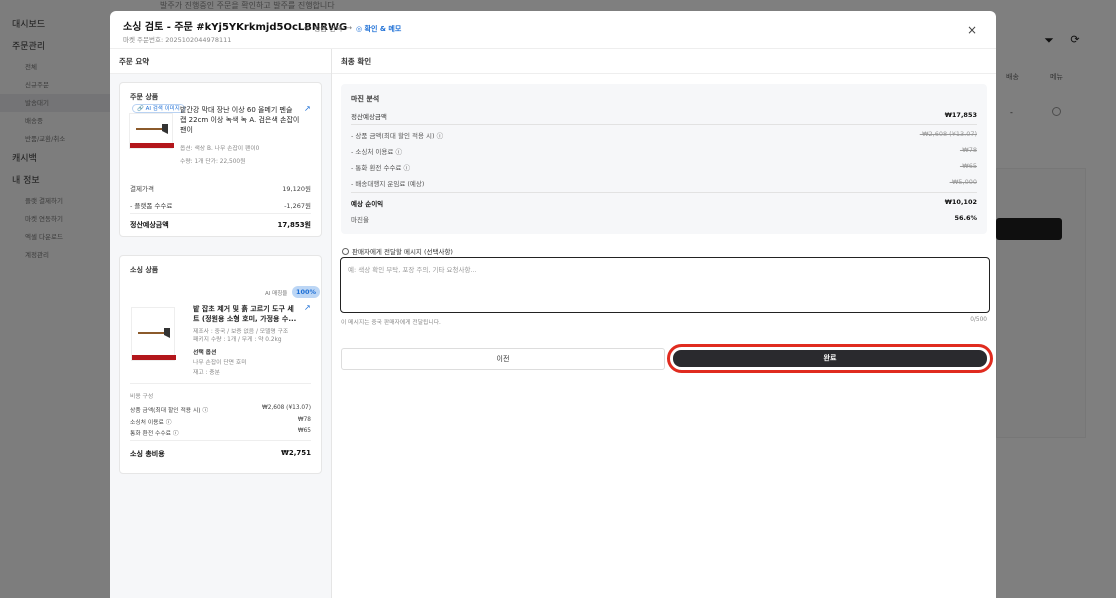 The width and height of the screenshot is (1116, 598). I want to click on sourcing-product-title: 소싱 상품, so click(144, 270).